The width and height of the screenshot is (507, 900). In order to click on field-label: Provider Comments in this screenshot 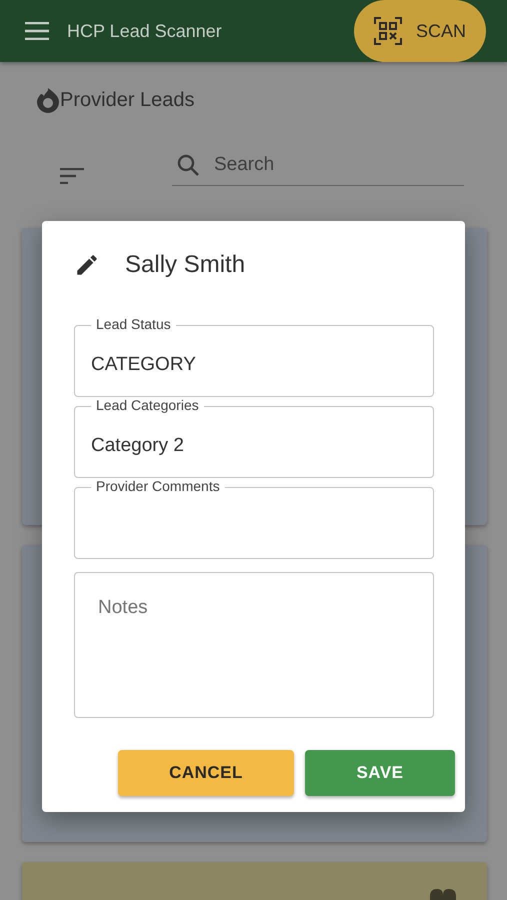, I will do `click(158, 486)`.